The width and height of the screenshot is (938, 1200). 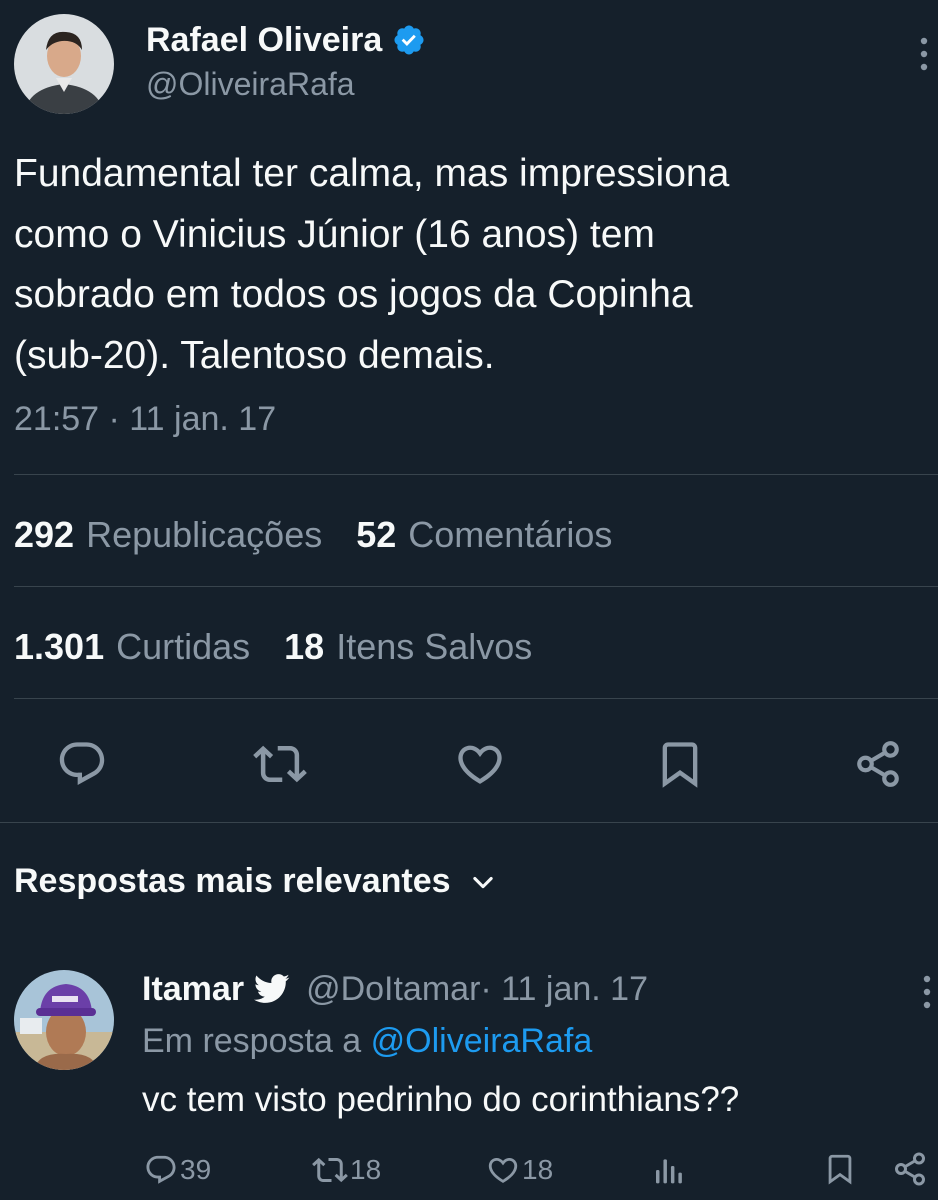 What do you see at coordinates (272, 989) in the screenshot?
I see `twitter-bird-icon` at bounding box center [272, 989].